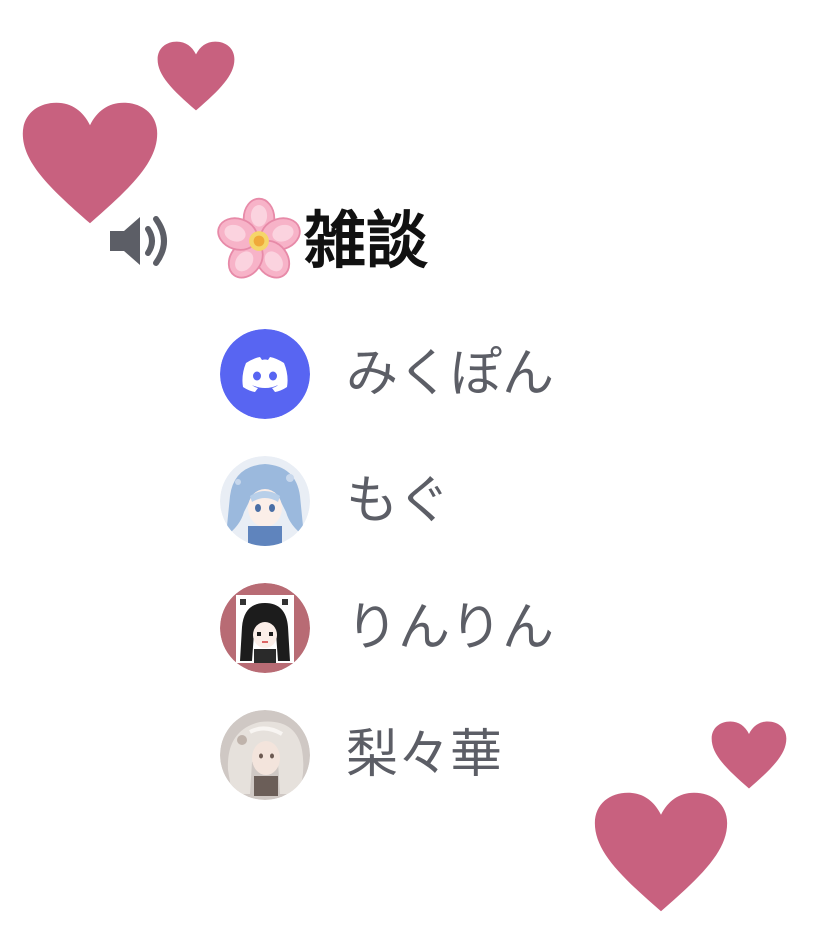  What do you see at coordinates (424, 755) in the screenshot?
I see `member-name: 梨々華` at bounding box center [424, 755].